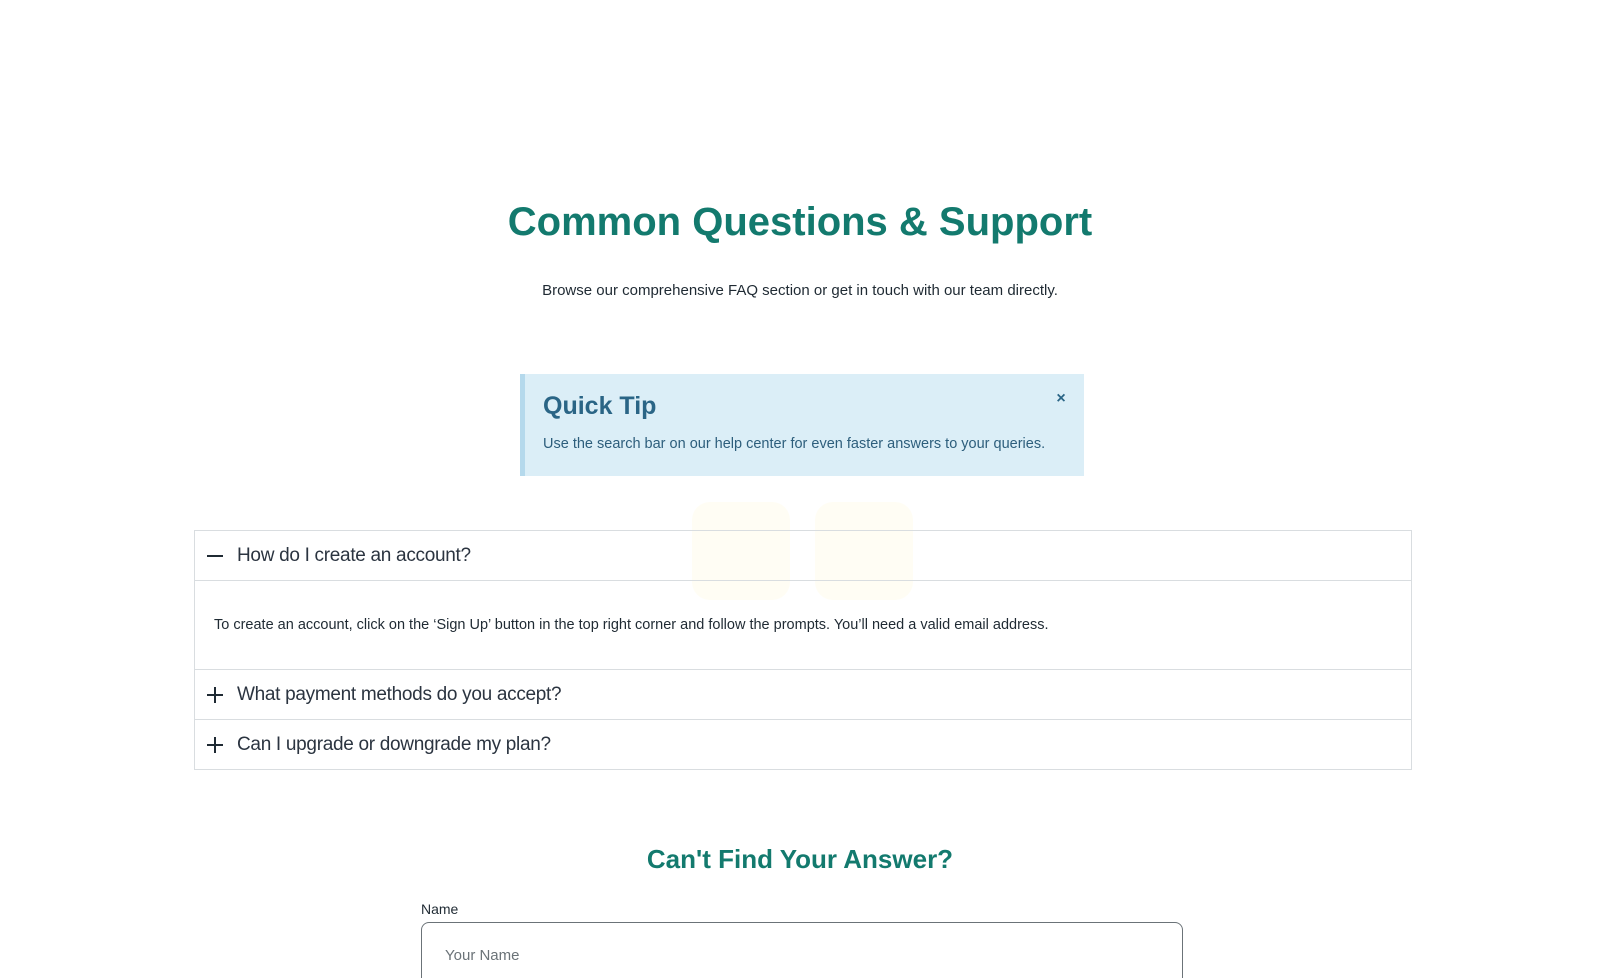  I want to click on tip-title: Quick Tip, so click(600, 406).